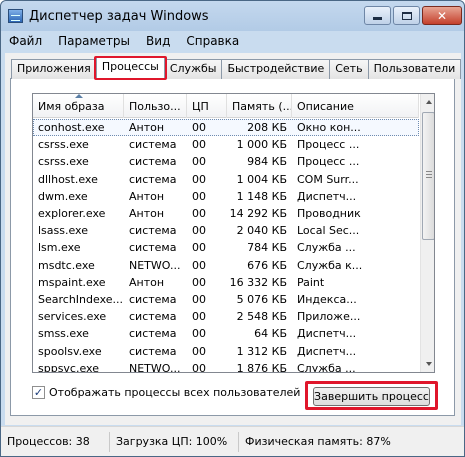 The height and width of the screenshot is (457, 465). What do you see at coordinates (261, 299) in the screenshot?
I see `process-memory: 5 076 КБ` at bounding box center [261, 299].